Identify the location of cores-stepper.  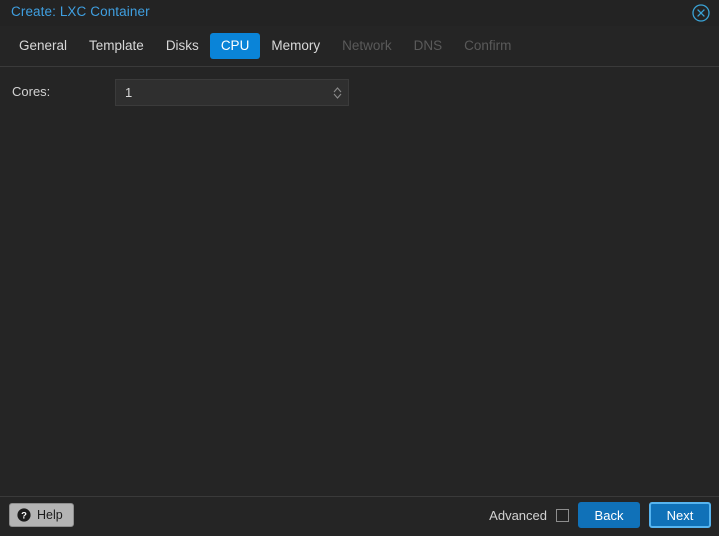
(337, 92).